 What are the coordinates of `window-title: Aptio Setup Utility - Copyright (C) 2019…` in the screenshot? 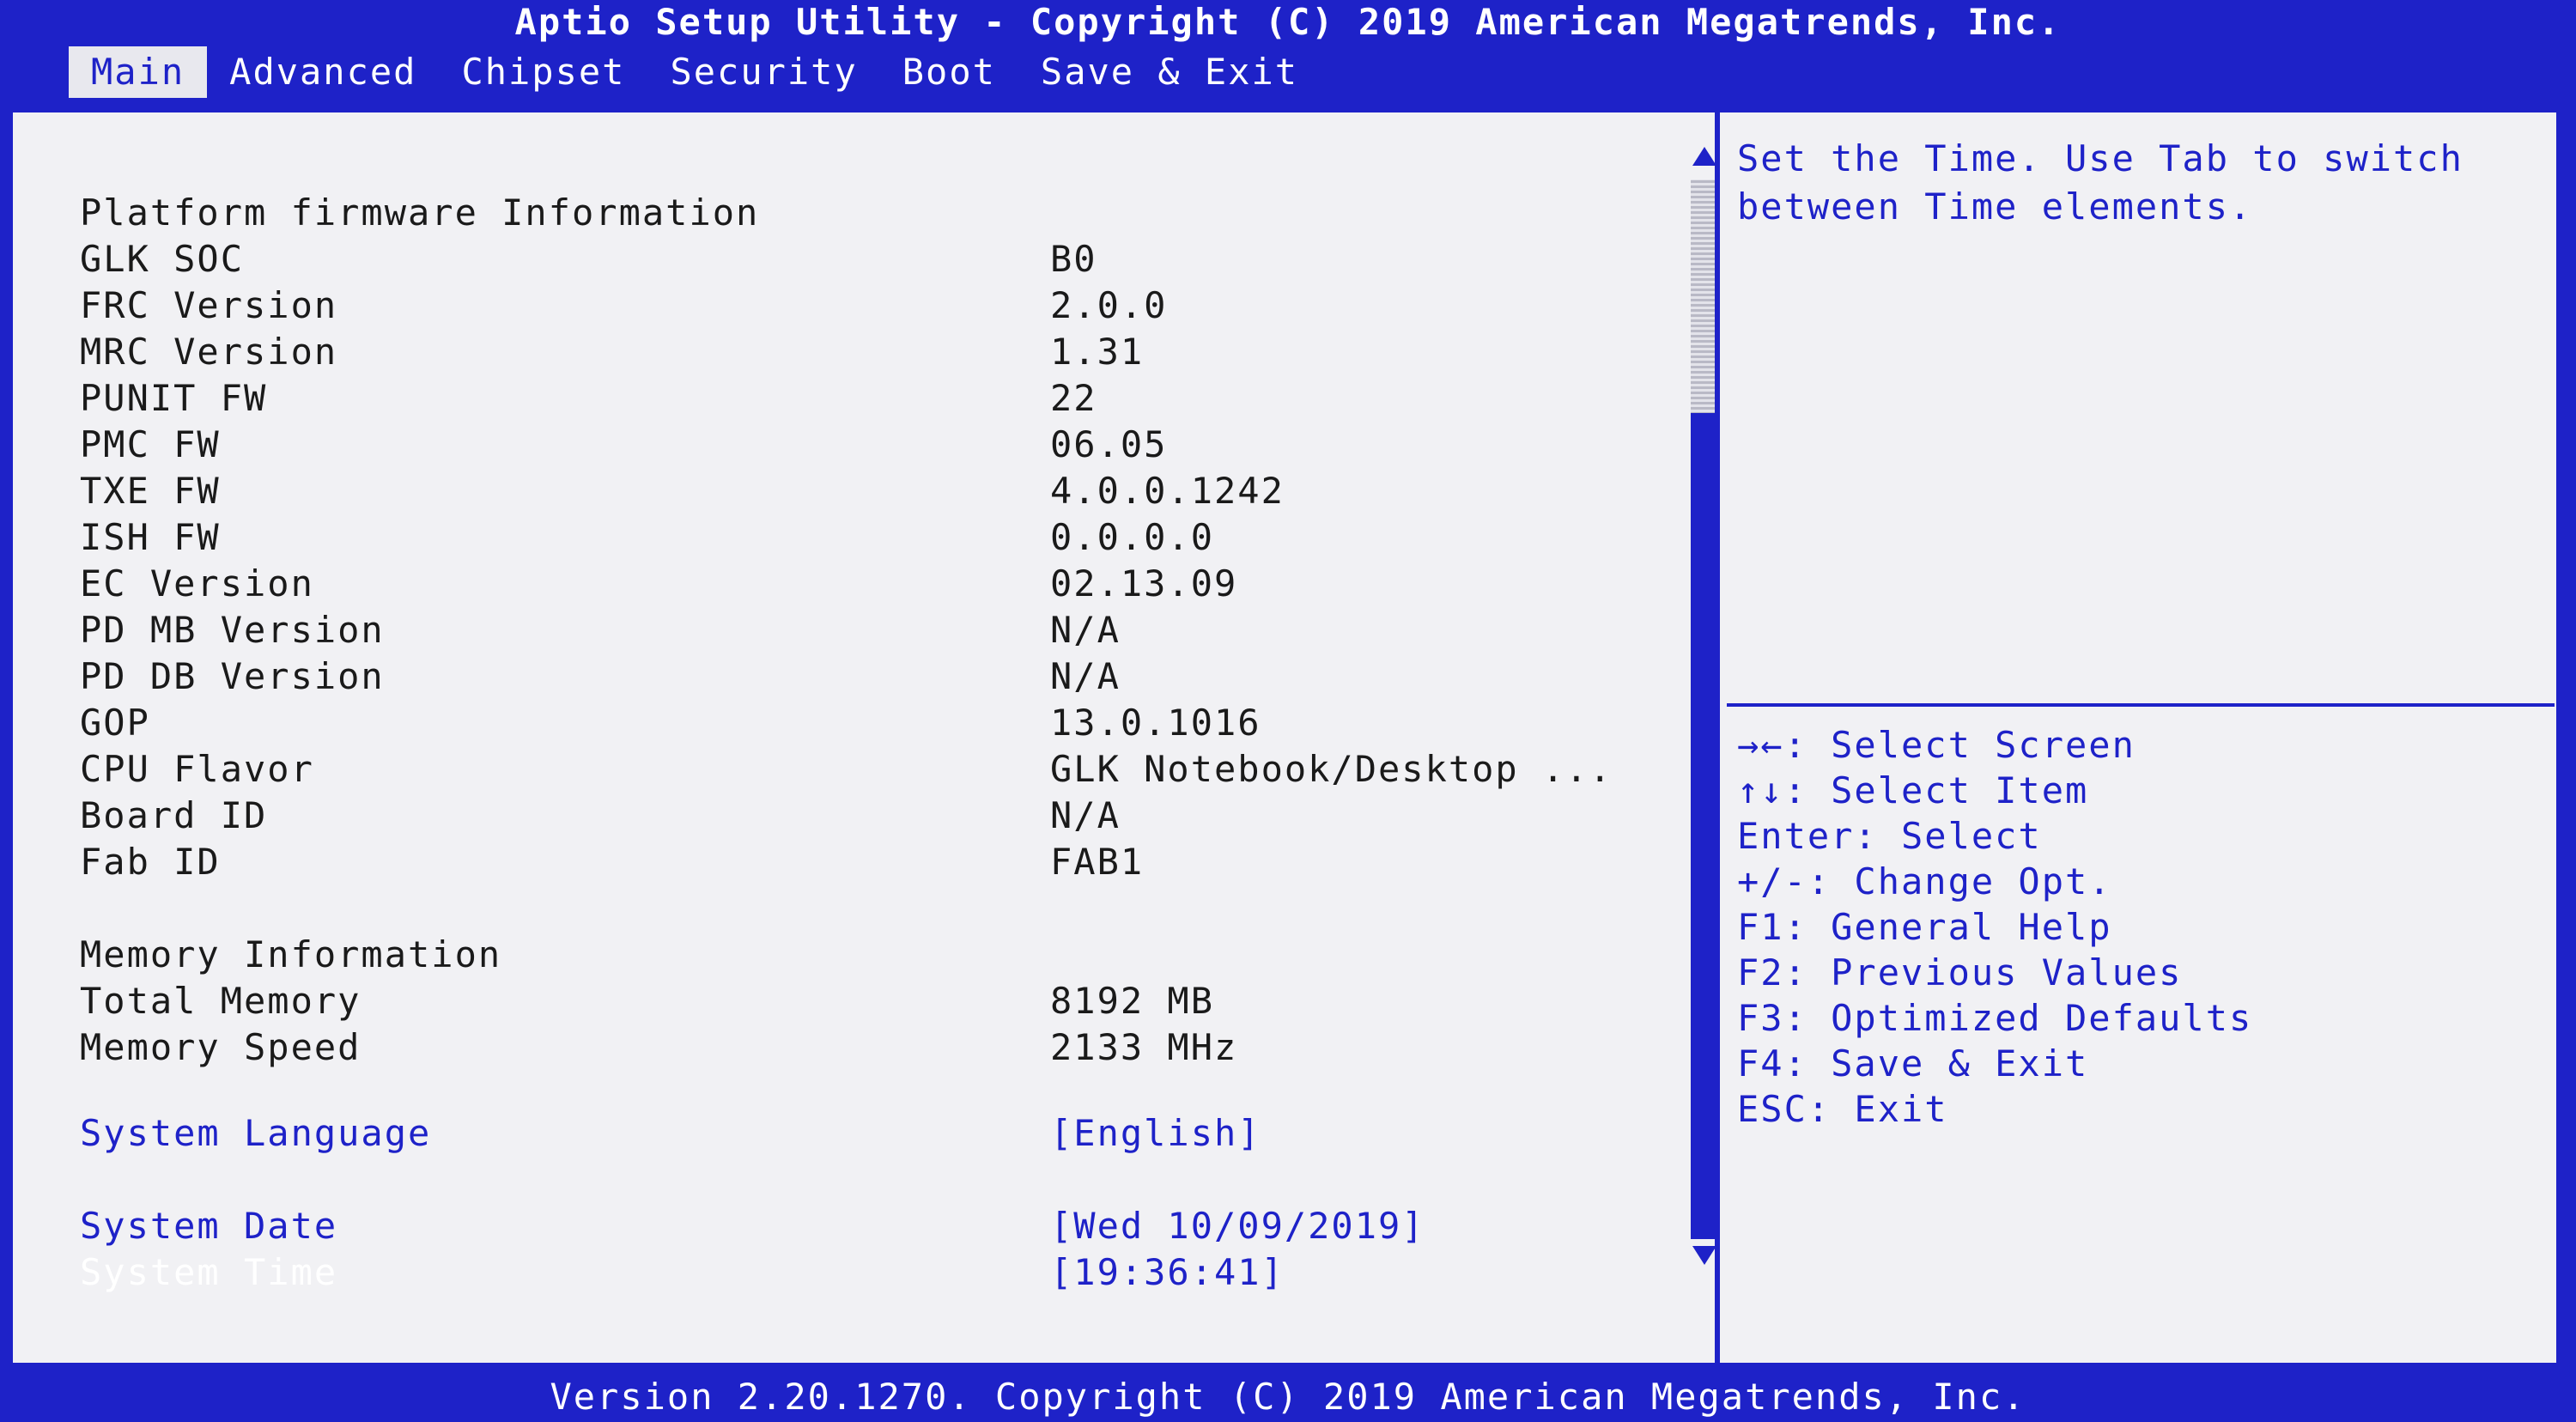 It's located at (1288, 22).